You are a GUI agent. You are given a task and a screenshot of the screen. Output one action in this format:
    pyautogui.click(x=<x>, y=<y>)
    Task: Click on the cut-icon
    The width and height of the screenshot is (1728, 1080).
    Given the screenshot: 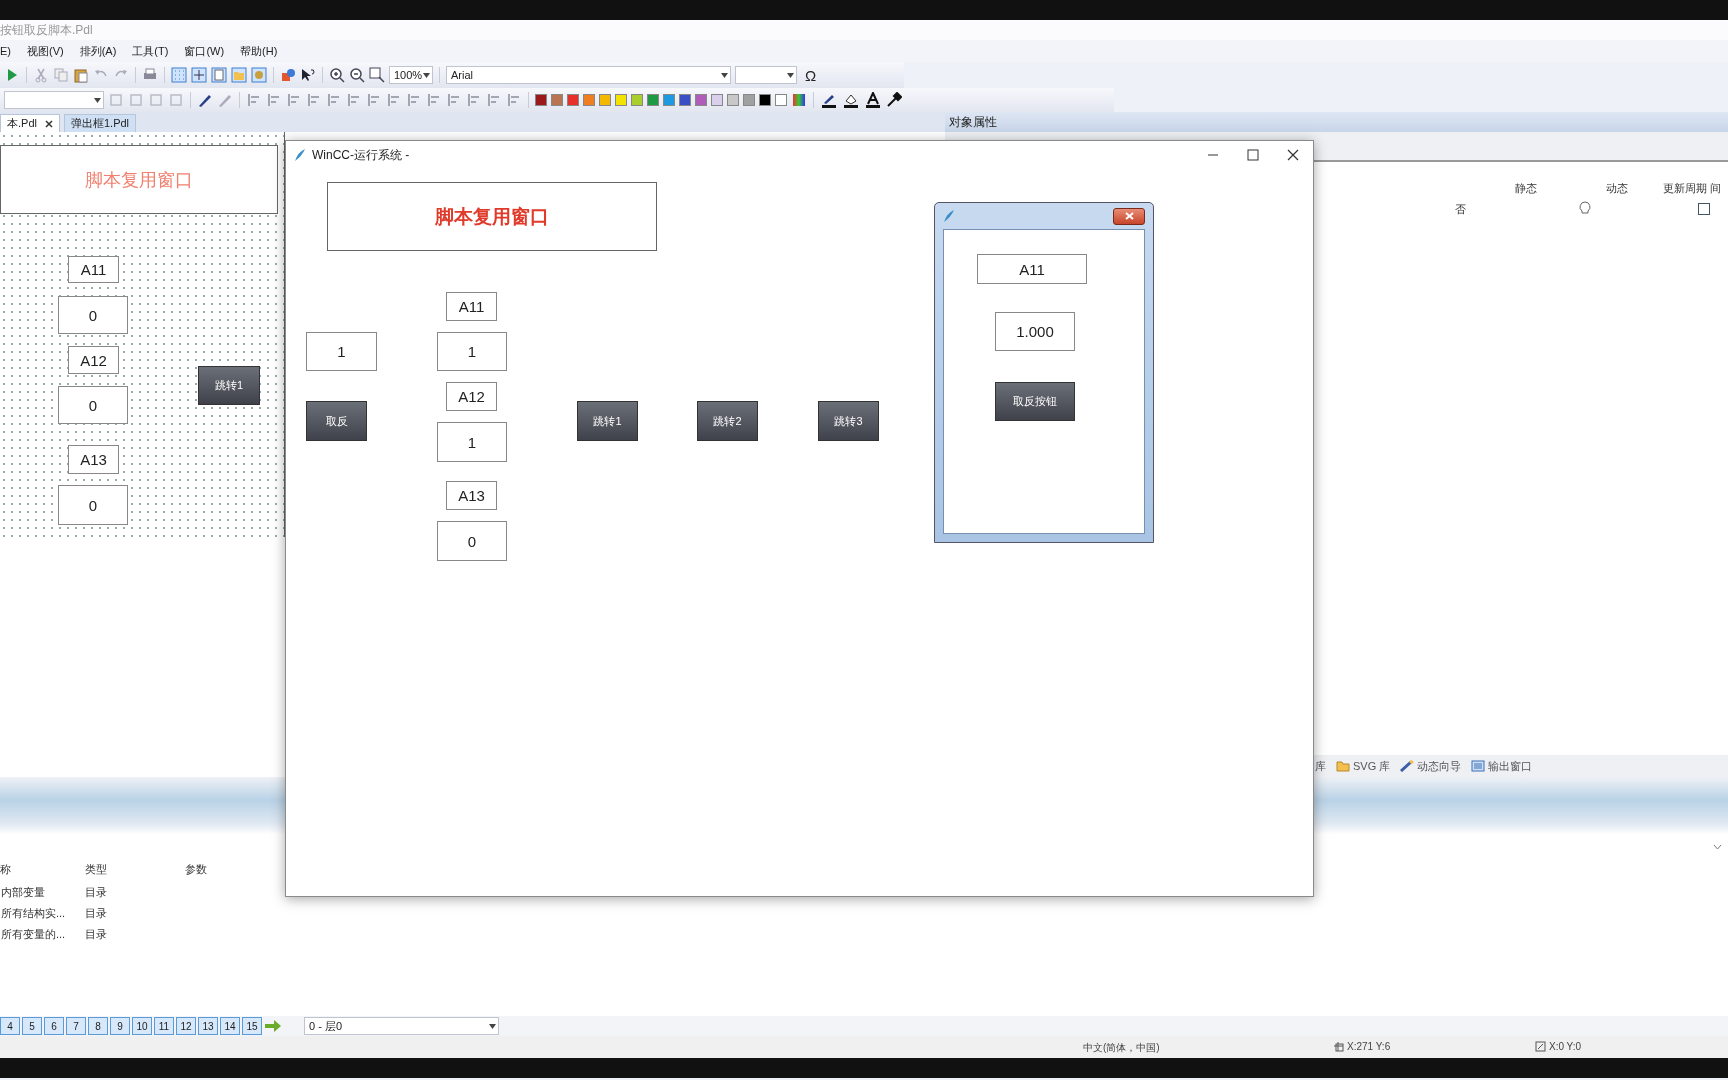 What is the action you would take?
    pyautogui.click(x=41, y=75)
    